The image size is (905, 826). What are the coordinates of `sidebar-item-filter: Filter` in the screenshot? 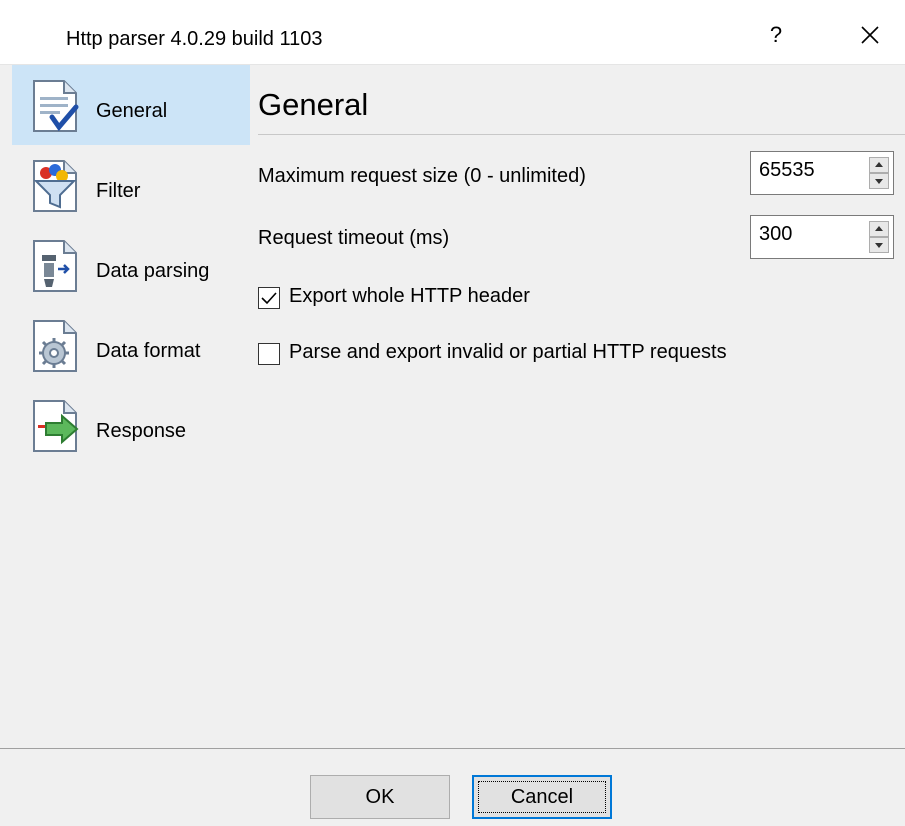 It's located at (131, 185).